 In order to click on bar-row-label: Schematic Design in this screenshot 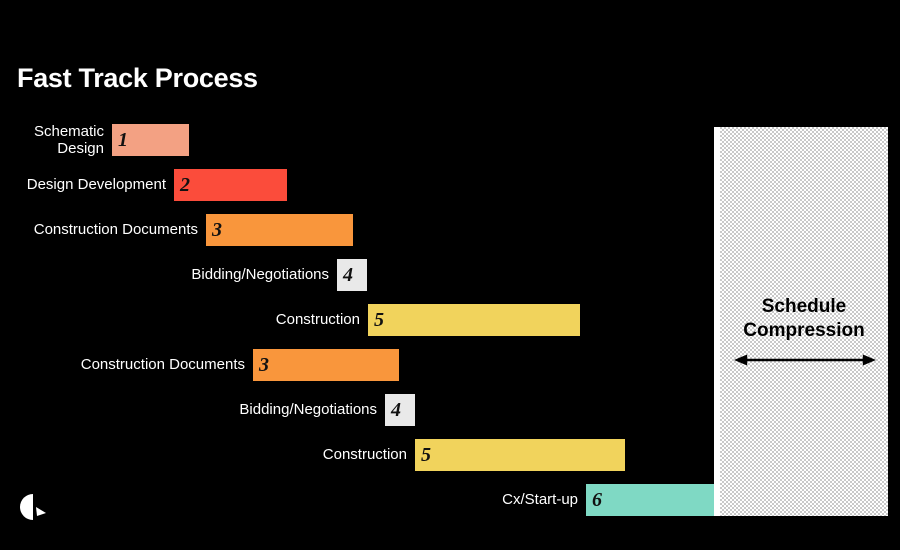, I will do `click(73, 140)`.